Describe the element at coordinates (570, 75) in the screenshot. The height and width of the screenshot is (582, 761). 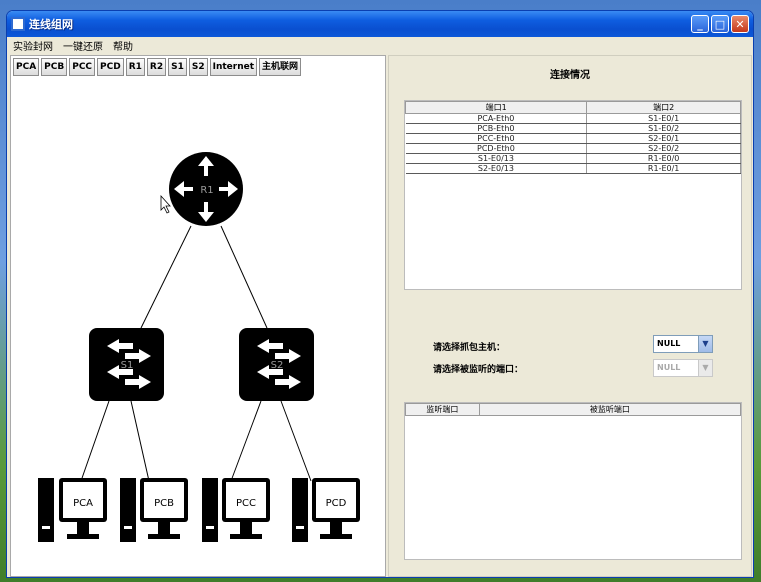
I see `connections-title: 连接情况` at that location.